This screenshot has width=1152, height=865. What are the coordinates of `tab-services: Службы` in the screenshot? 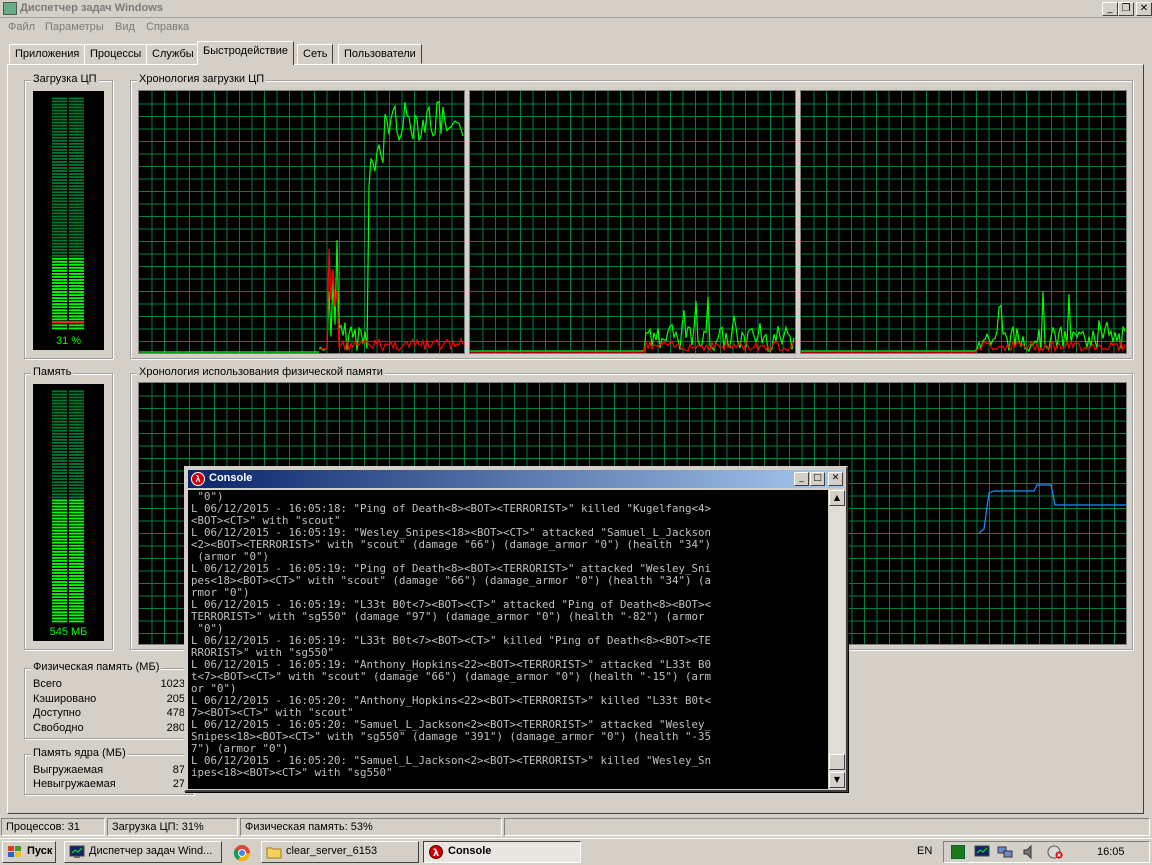 It's located at (173, 54).